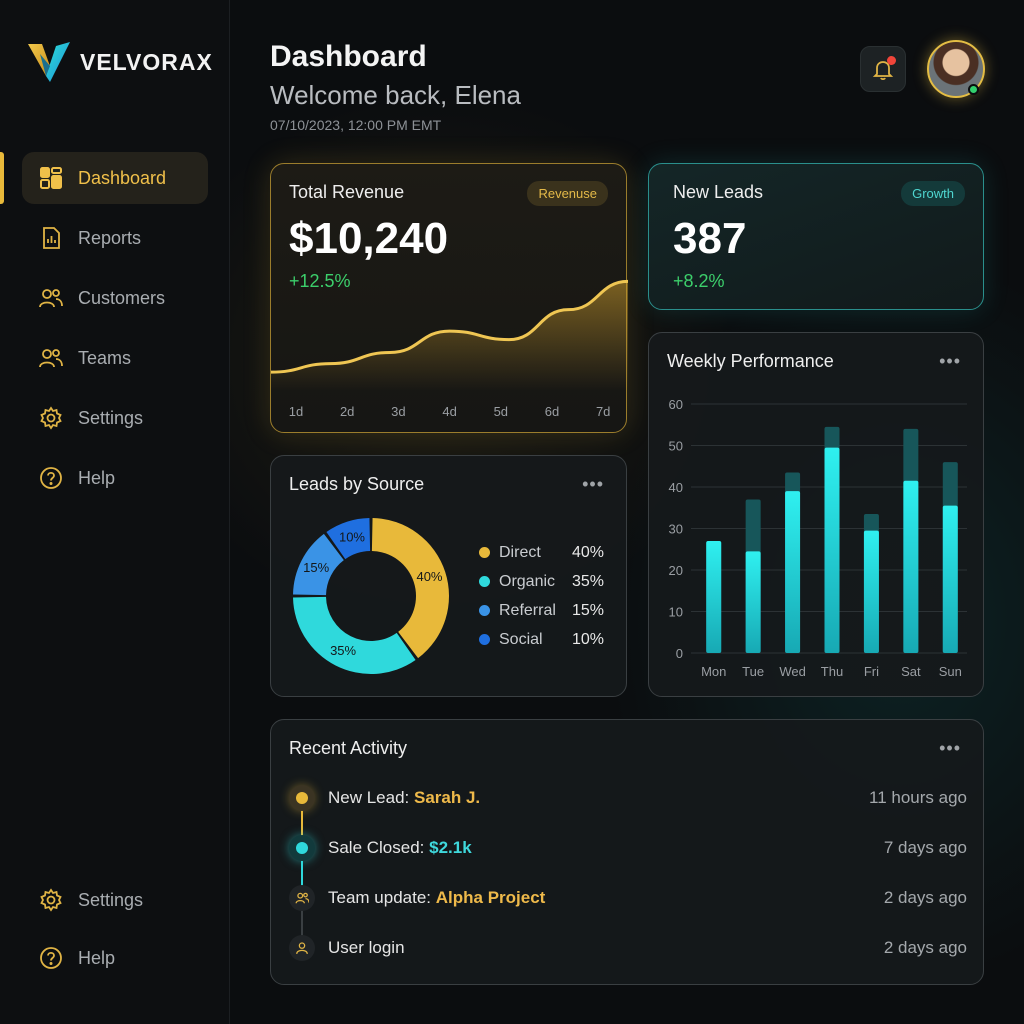  Describe the element at coordinates (603, 411) in the screenshot. I see `x-tick-label: 7d` at that location.